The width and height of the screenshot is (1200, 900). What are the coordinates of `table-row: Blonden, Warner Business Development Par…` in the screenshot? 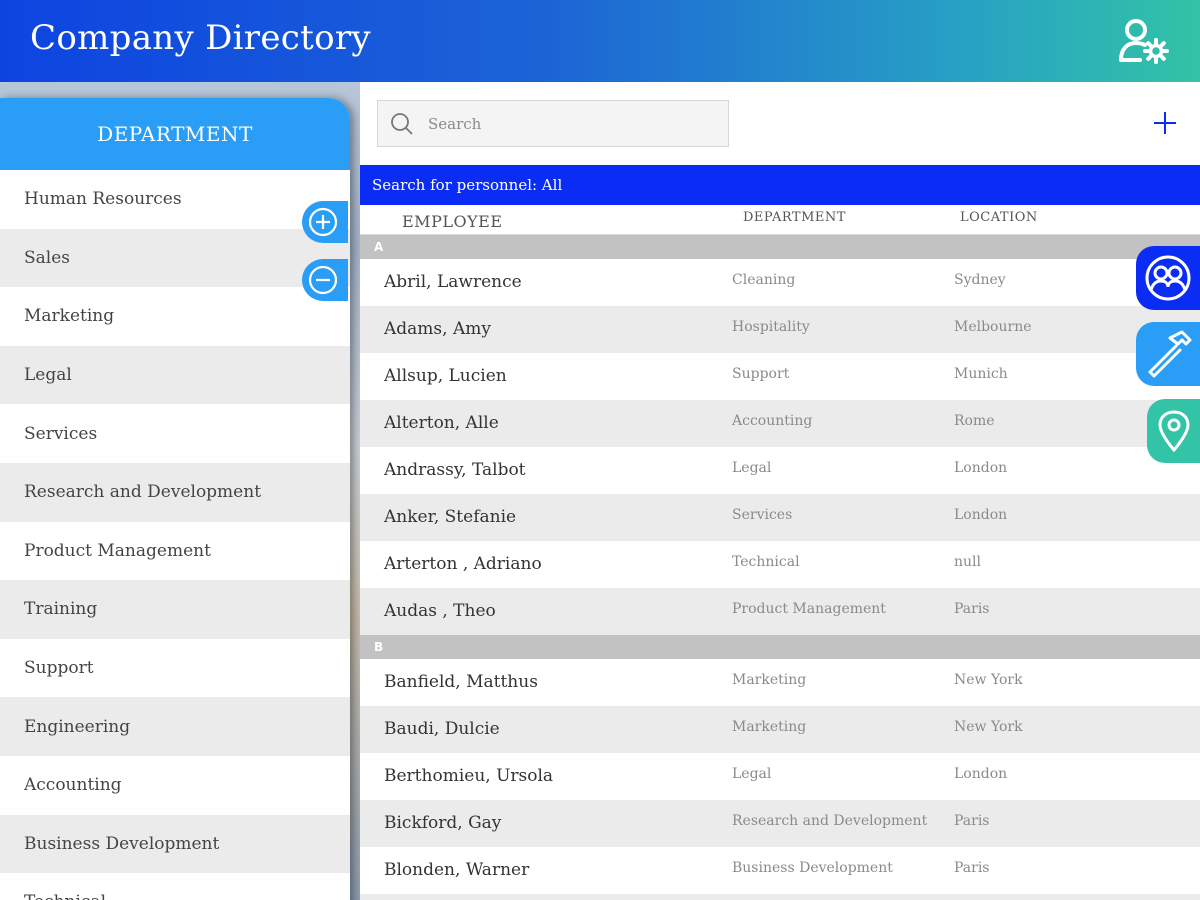 It's located at (780, 870).